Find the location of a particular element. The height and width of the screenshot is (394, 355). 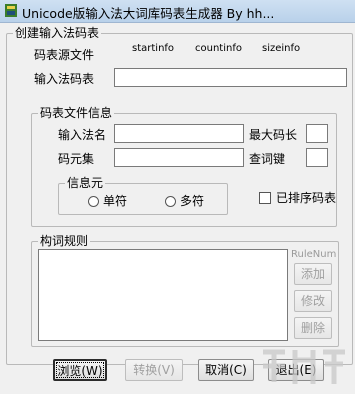

ime-name-input is located at coordinates (179, 133).